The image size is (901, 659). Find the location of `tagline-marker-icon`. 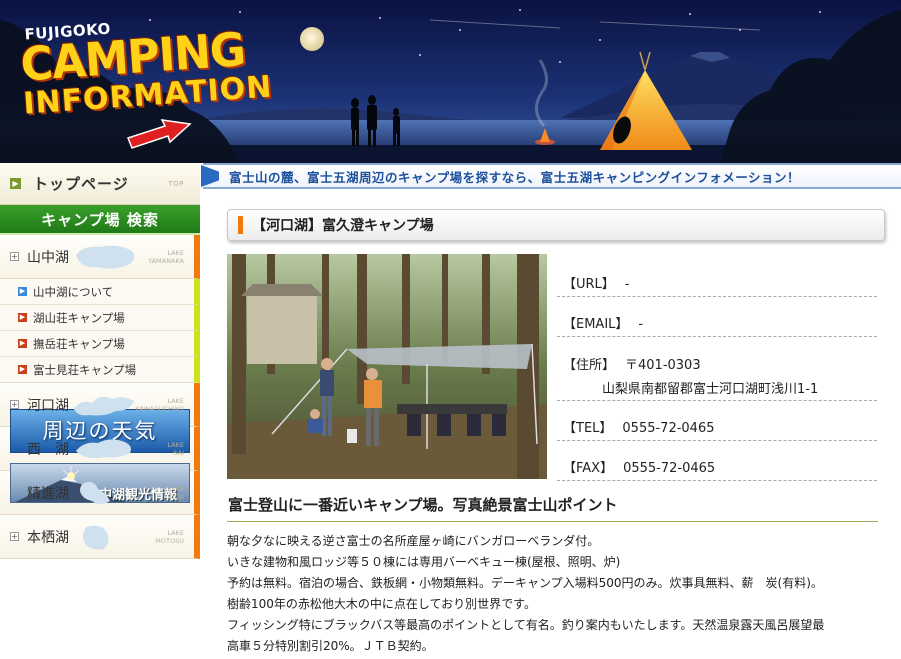

tagline-marker-icon is located at coordinates (210, 176).